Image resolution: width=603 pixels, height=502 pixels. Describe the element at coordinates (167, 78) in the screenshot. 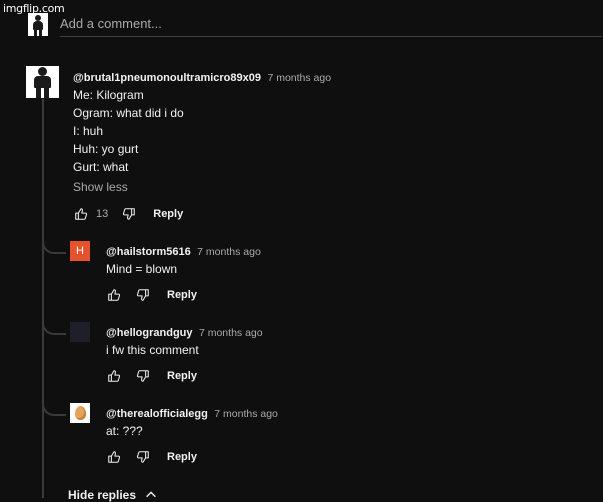

I see `main-comment-handle: @brutal1pneumonoultramicro89x09` at that location.